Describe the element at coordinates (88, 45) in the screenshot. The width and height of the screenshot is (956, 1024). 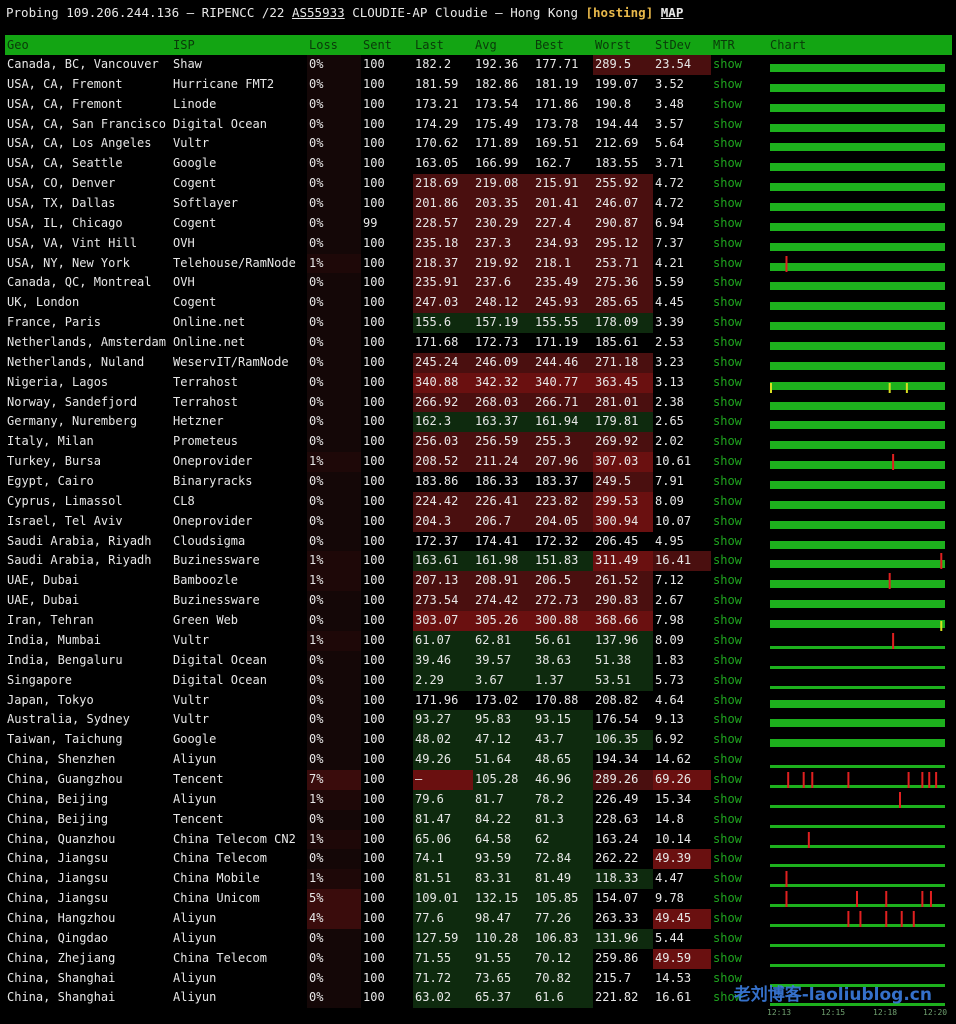
I see `col-geo: Geo` at that location.